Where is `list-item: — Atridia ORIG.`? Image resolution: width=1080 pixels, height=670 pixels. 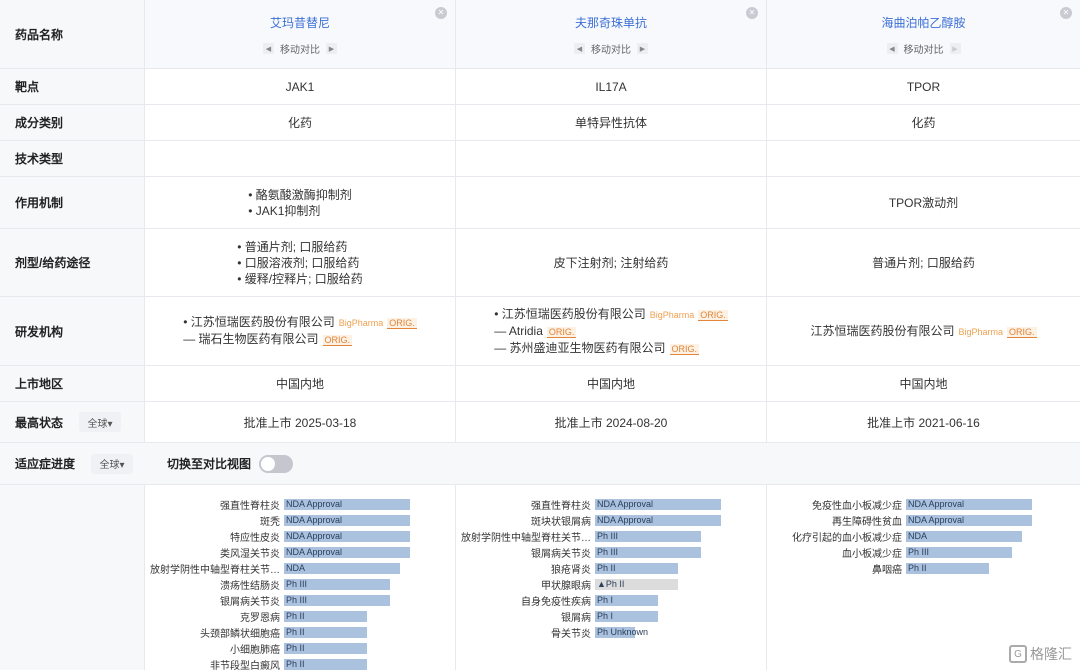 list-item: — Atridia ORIG. is located at coordinates (611, 331).